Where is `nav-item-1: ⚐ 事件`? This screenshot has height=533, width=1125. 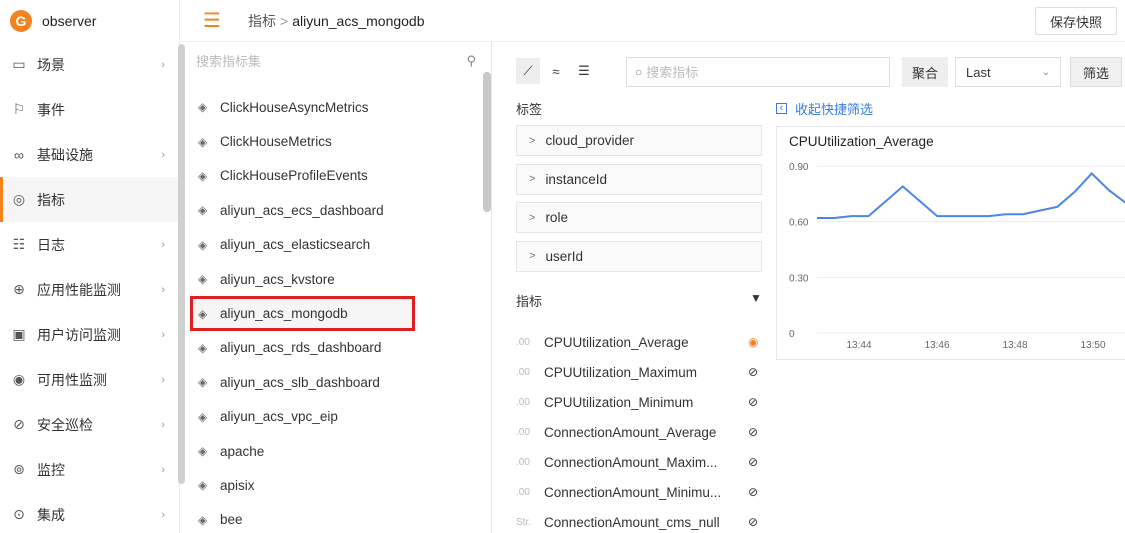
nav-item-1: ⚐ 事件 is located at coordinates (89, 109).